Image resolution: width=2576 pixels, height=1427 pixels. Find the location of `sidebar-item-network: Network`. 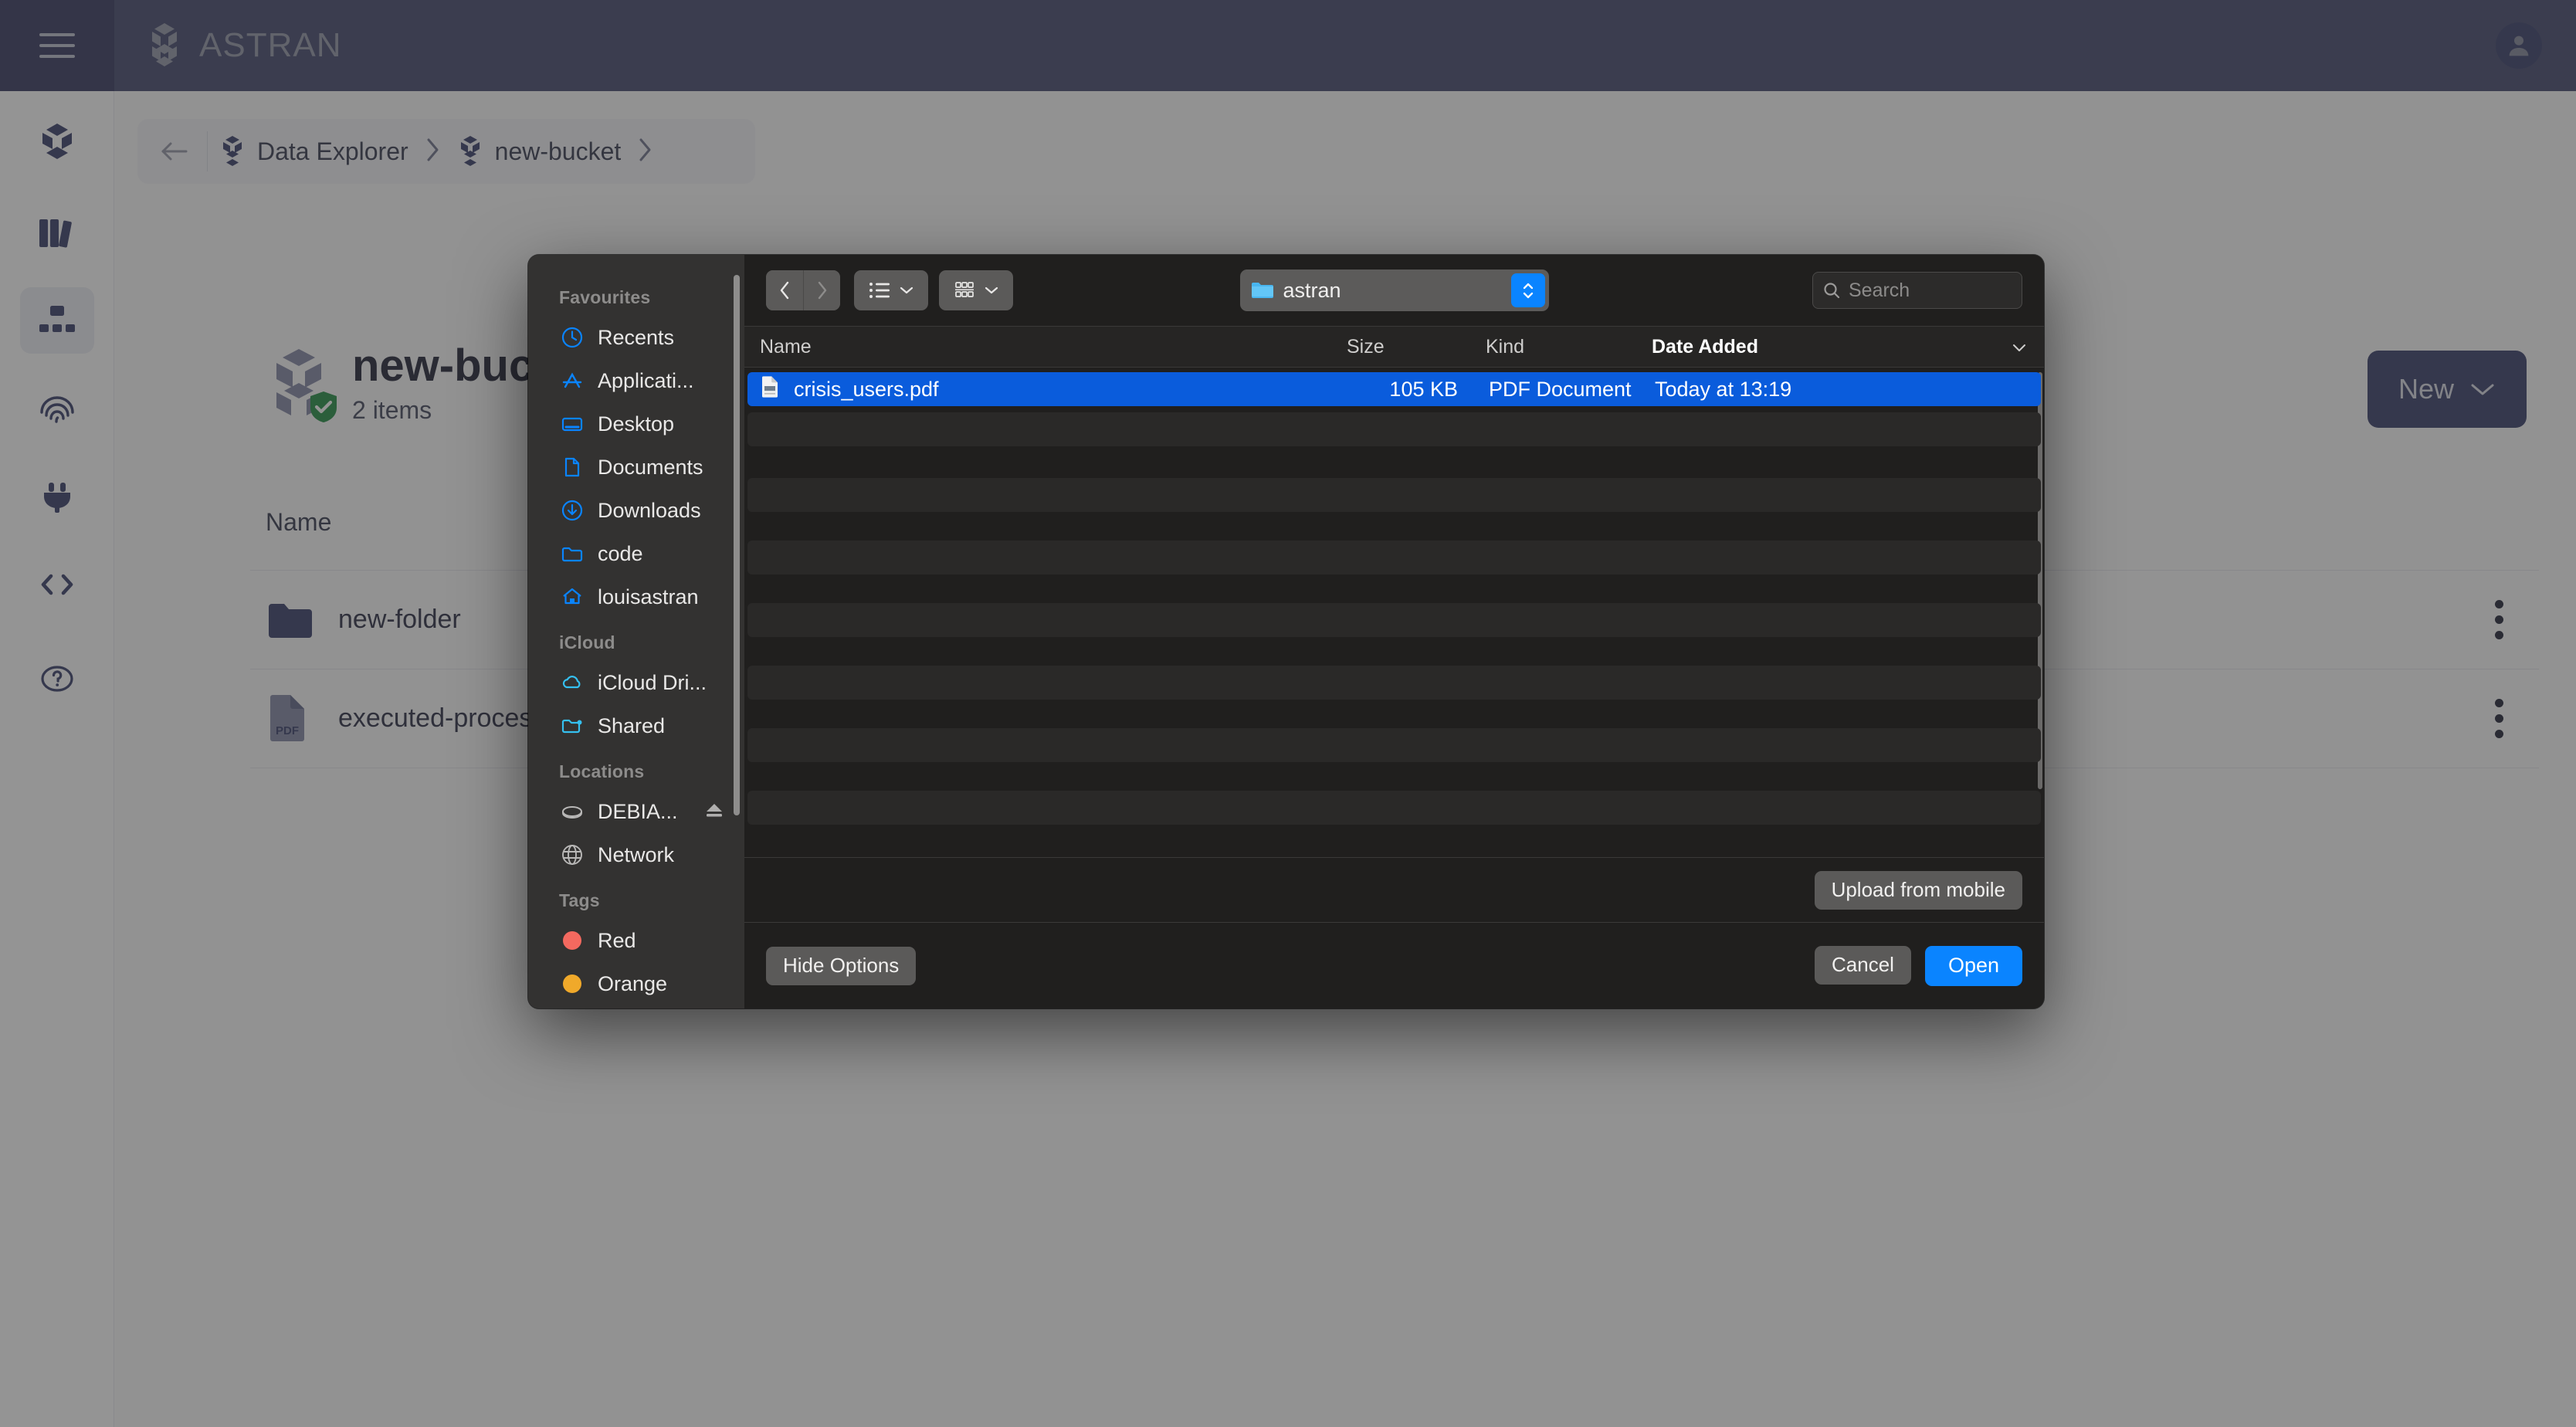

sidebar-item-network: Network is located at coordinates (636, 854).